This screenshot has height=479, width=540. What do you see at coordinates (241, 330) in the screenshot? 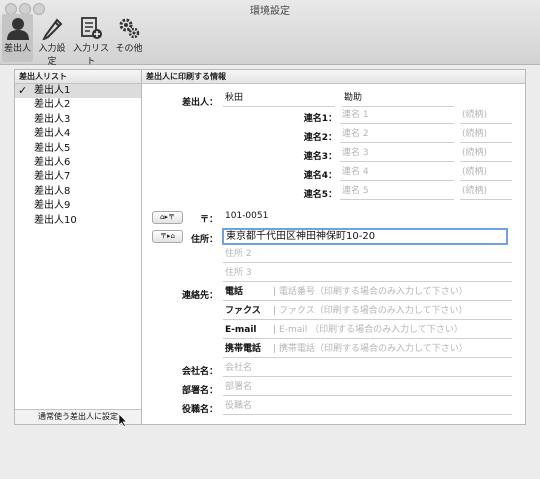
I see `email-type-label: E-mail` at bounding box center [241, 330].